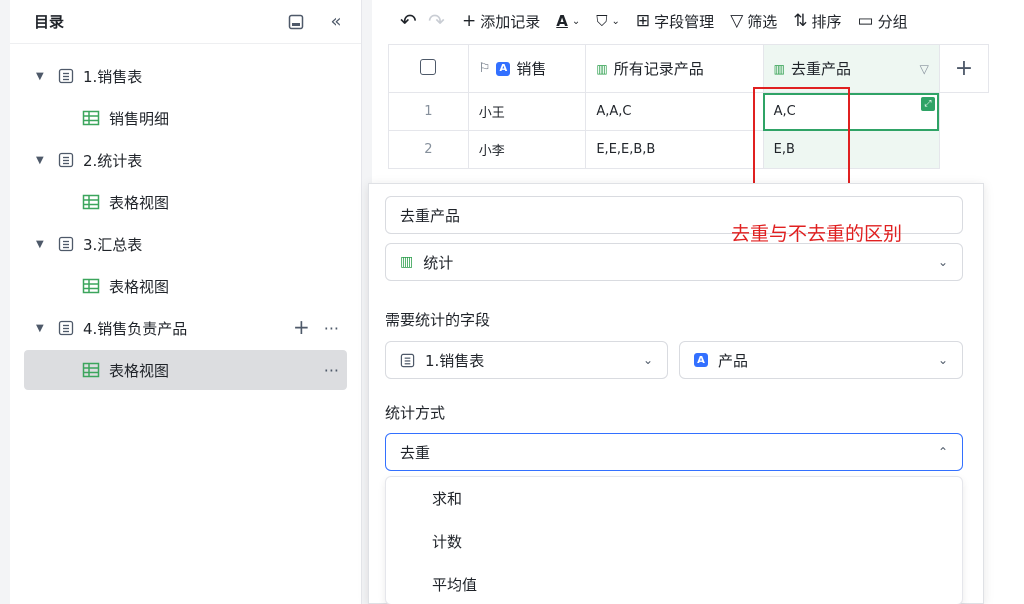 Image resolution: width=1024 pixels, height=604 pixels. What do you see at coordinates (113, 76) in the screenshot?
I see `tree-item-label: 1.销售表` at bounding box center [113, 76].